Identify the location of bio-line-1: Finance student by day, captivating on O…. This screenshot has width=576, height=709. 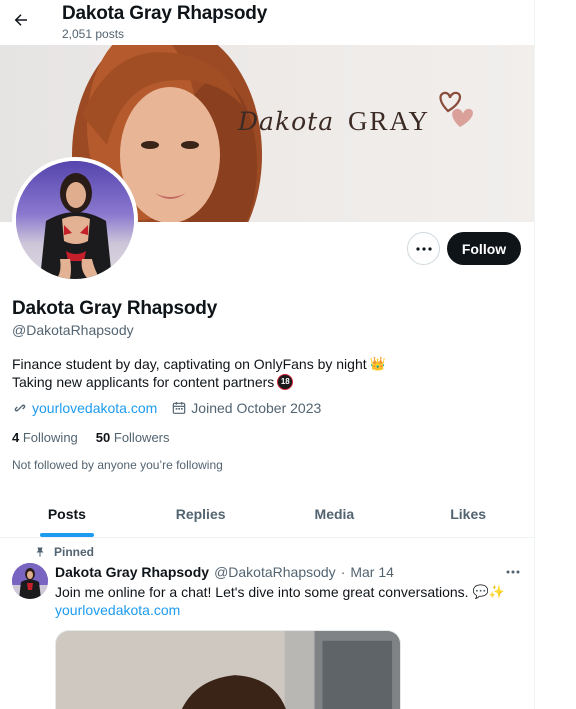
(199, 364).